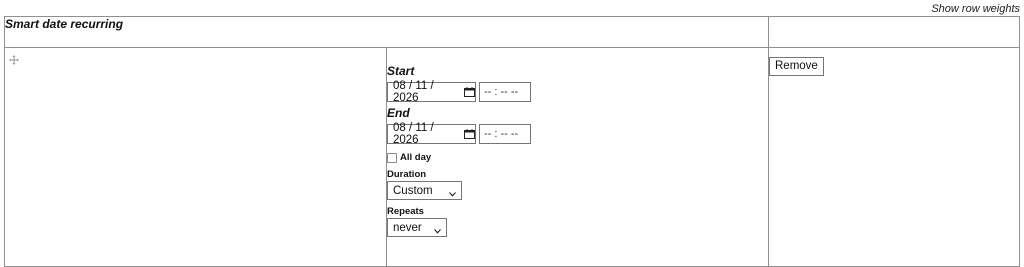 The height and width of the screenshot is (267, 1024). I want to click on duration-select: Custom, so click(424, 190).